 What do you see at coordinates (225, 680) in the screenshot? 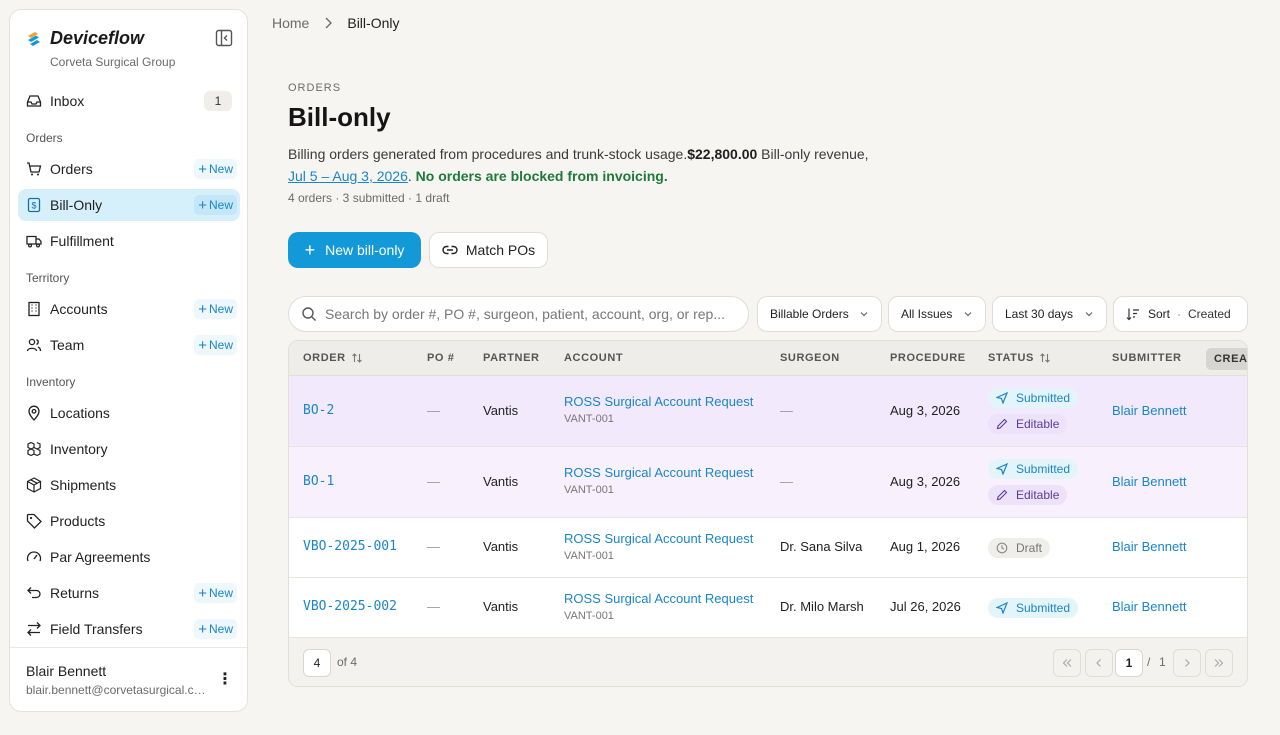
I see `more-vertical-icon: ⋮` at bounding box center [225, 680].